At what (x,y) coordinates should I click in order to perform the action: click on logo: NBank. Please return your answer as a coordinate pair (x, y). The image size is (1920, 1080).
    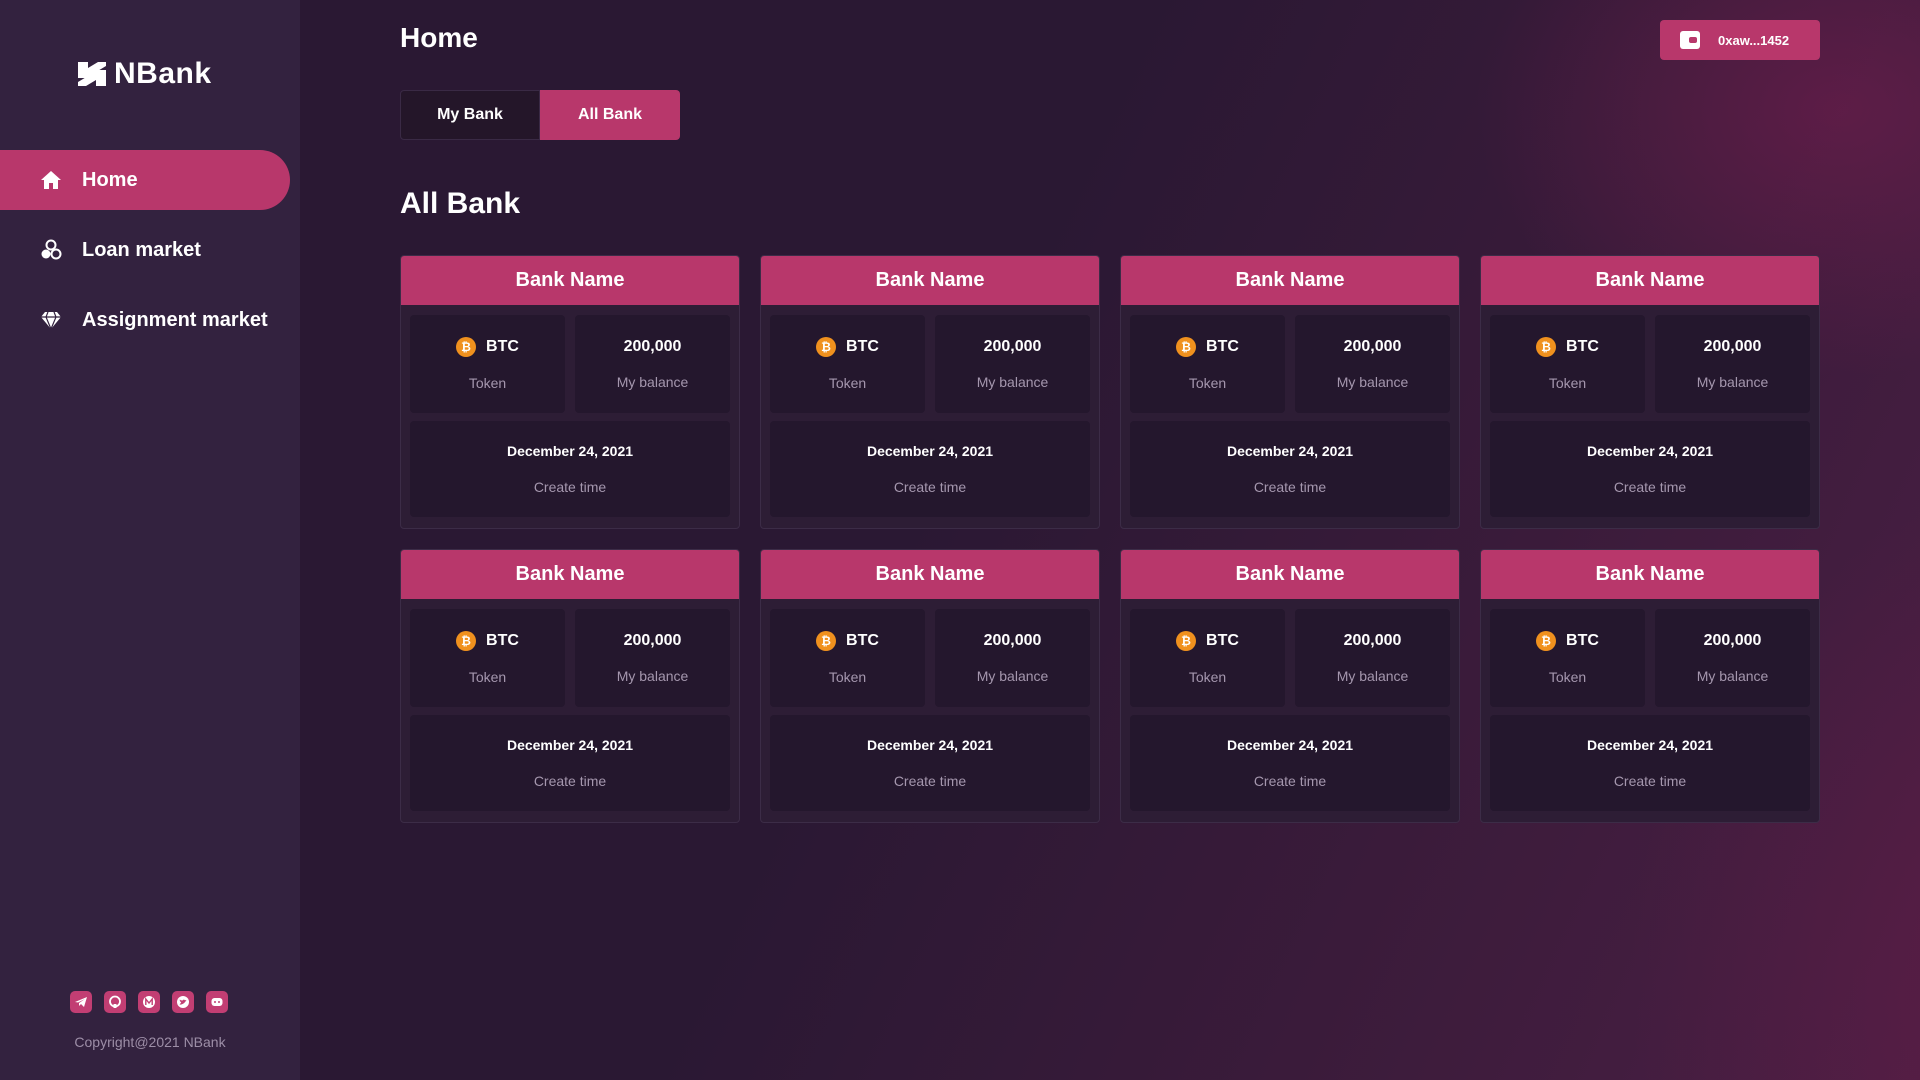
    Looking at the image, I should click on (144, 73).